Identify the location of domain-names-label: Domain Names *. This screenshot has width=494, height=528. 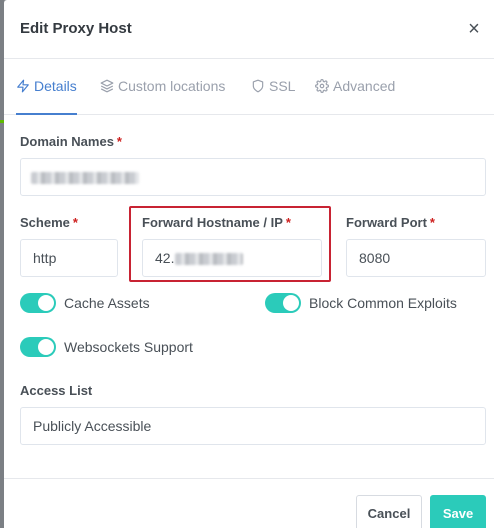
(71, 141).